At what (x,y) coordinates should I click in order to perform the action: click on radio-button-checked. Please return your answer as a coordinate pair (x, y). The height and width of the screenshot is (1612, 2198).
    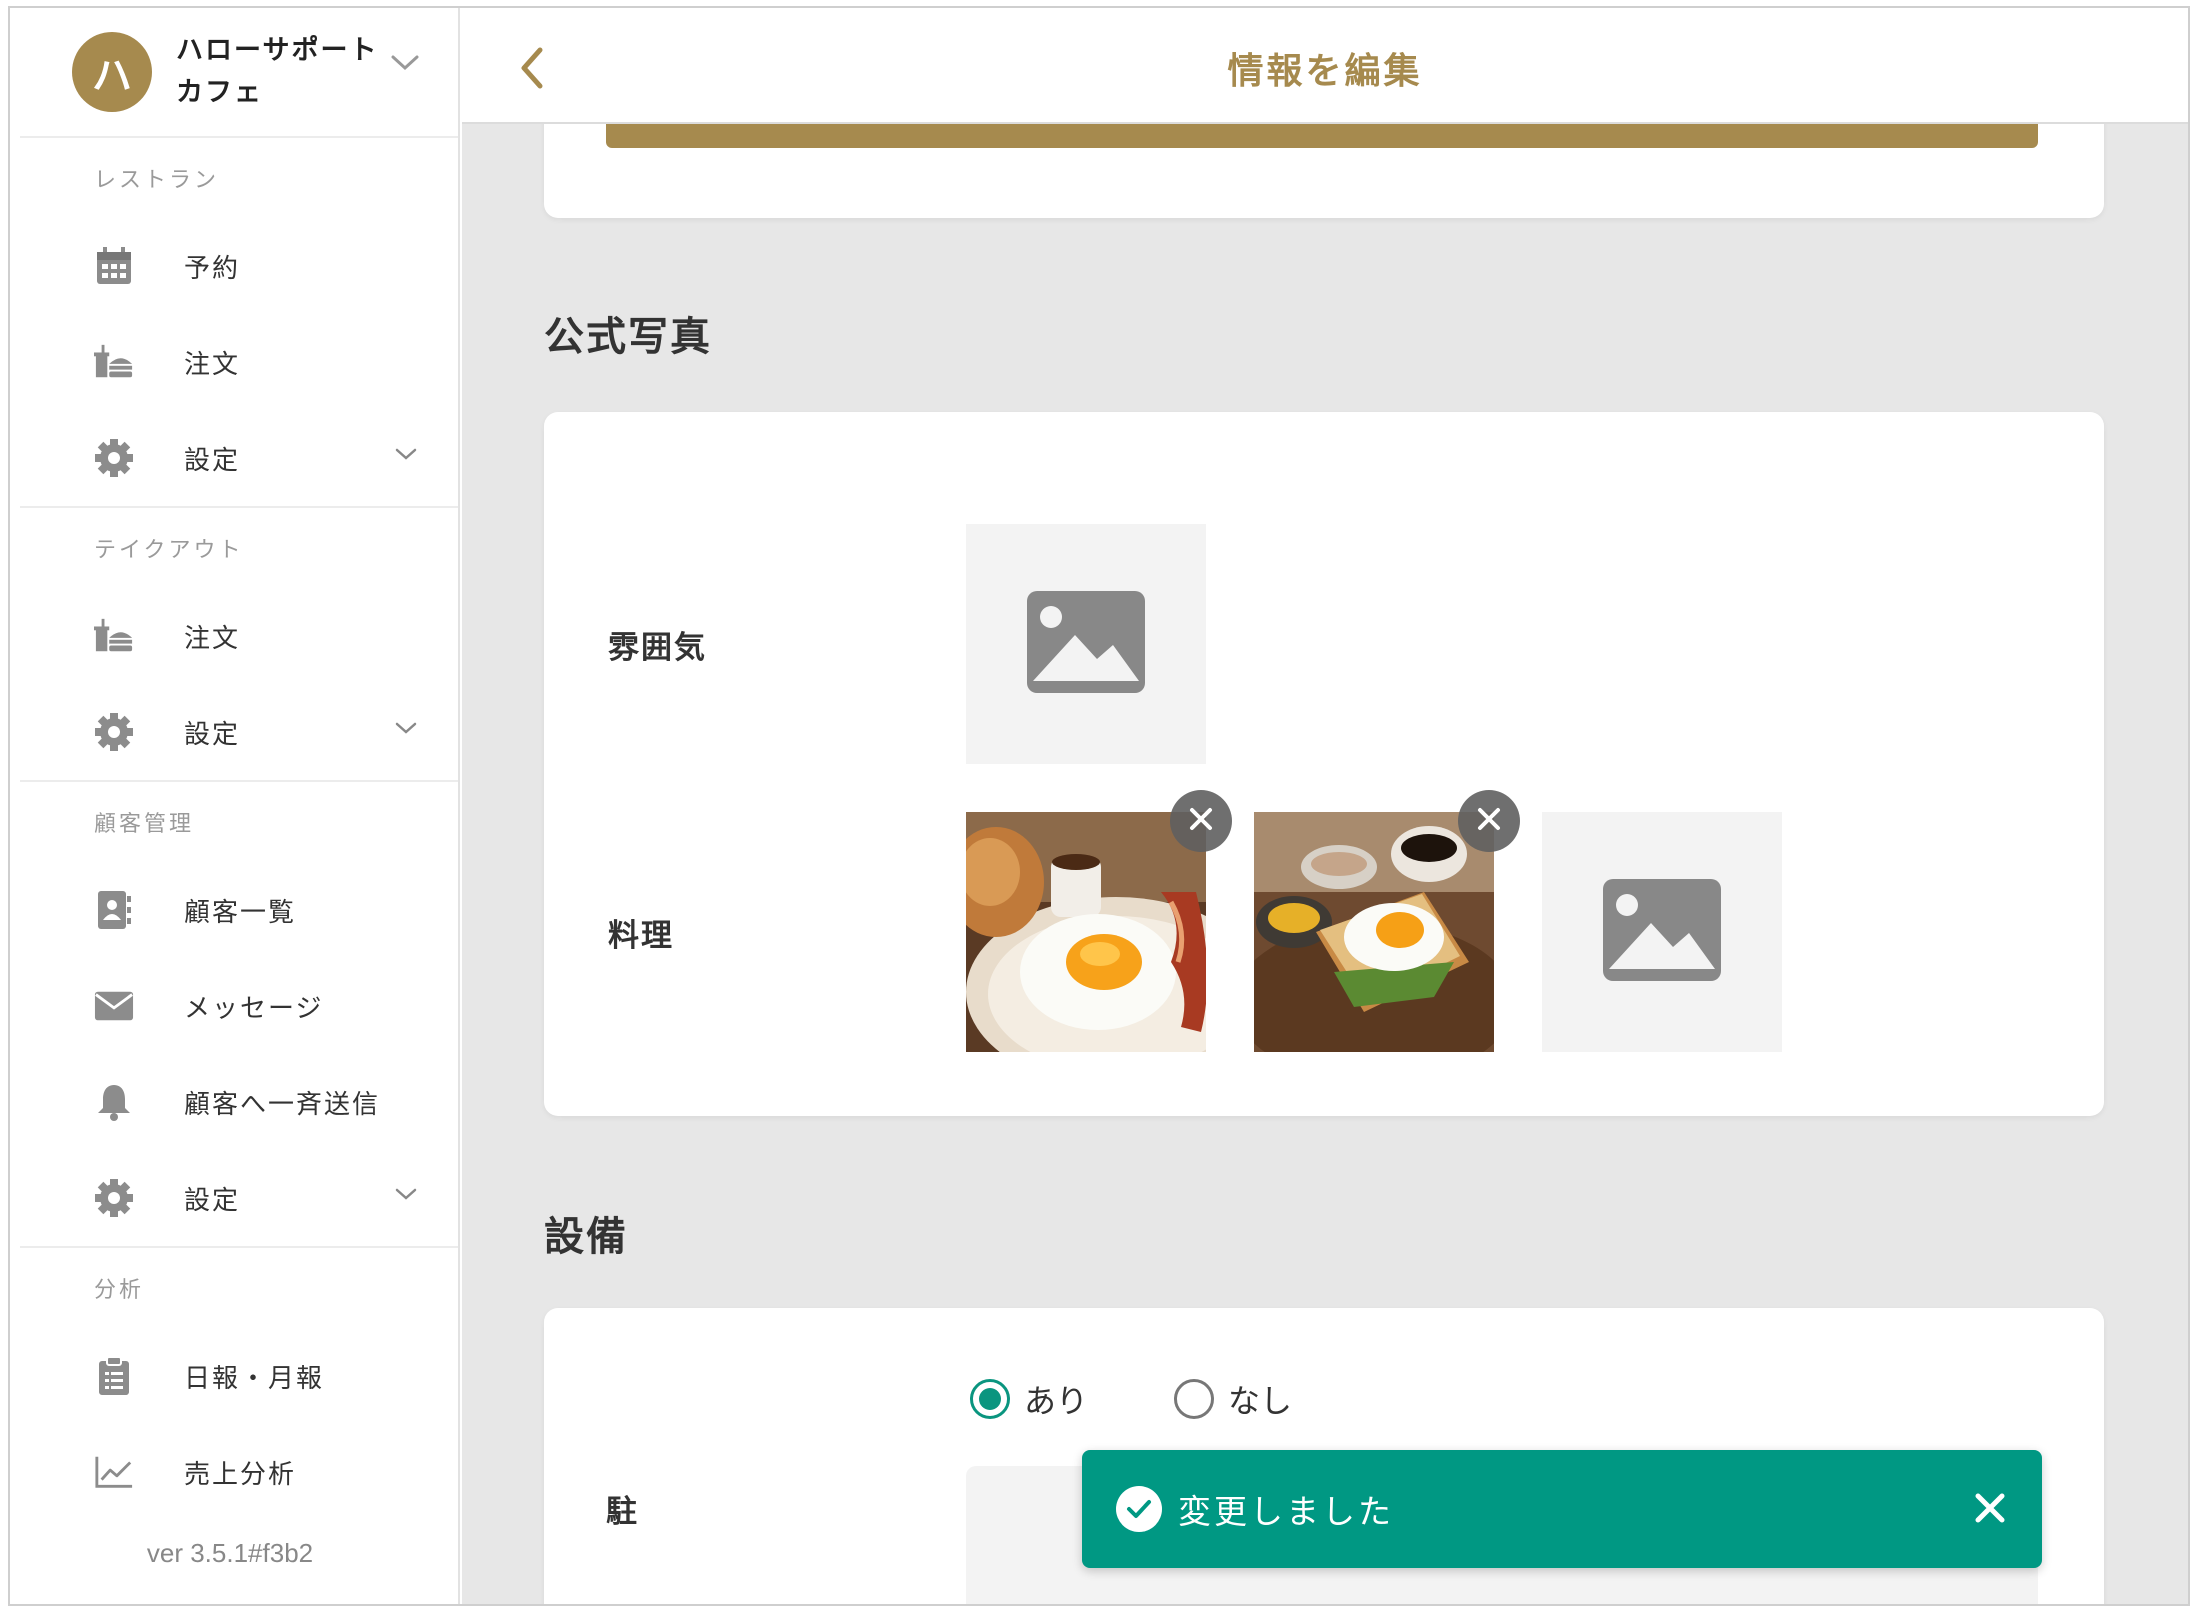
    Looking at the image, I should click on (990, 1399).